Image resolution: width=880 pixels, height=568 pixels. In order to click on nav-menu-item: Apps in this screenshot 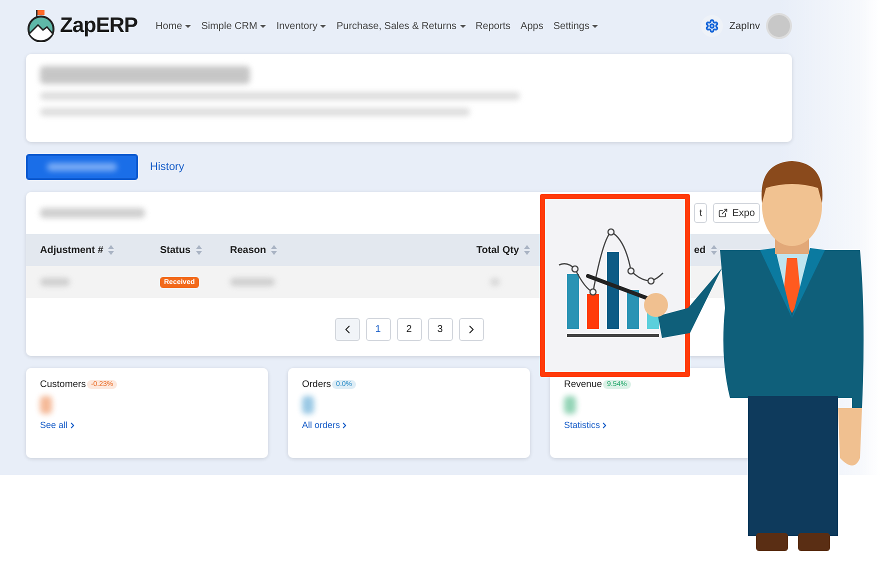, I will do `click(532, 26)`.